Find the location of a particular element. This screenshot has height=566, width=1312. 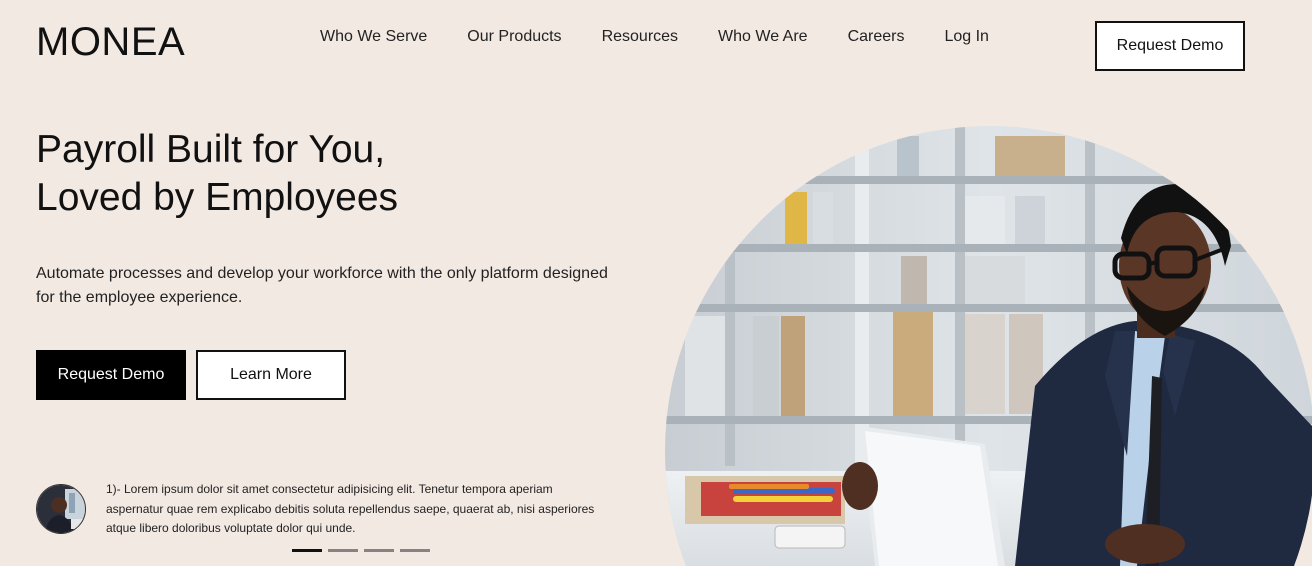

nav-careers: Careers is located at coordinates (876, 37).